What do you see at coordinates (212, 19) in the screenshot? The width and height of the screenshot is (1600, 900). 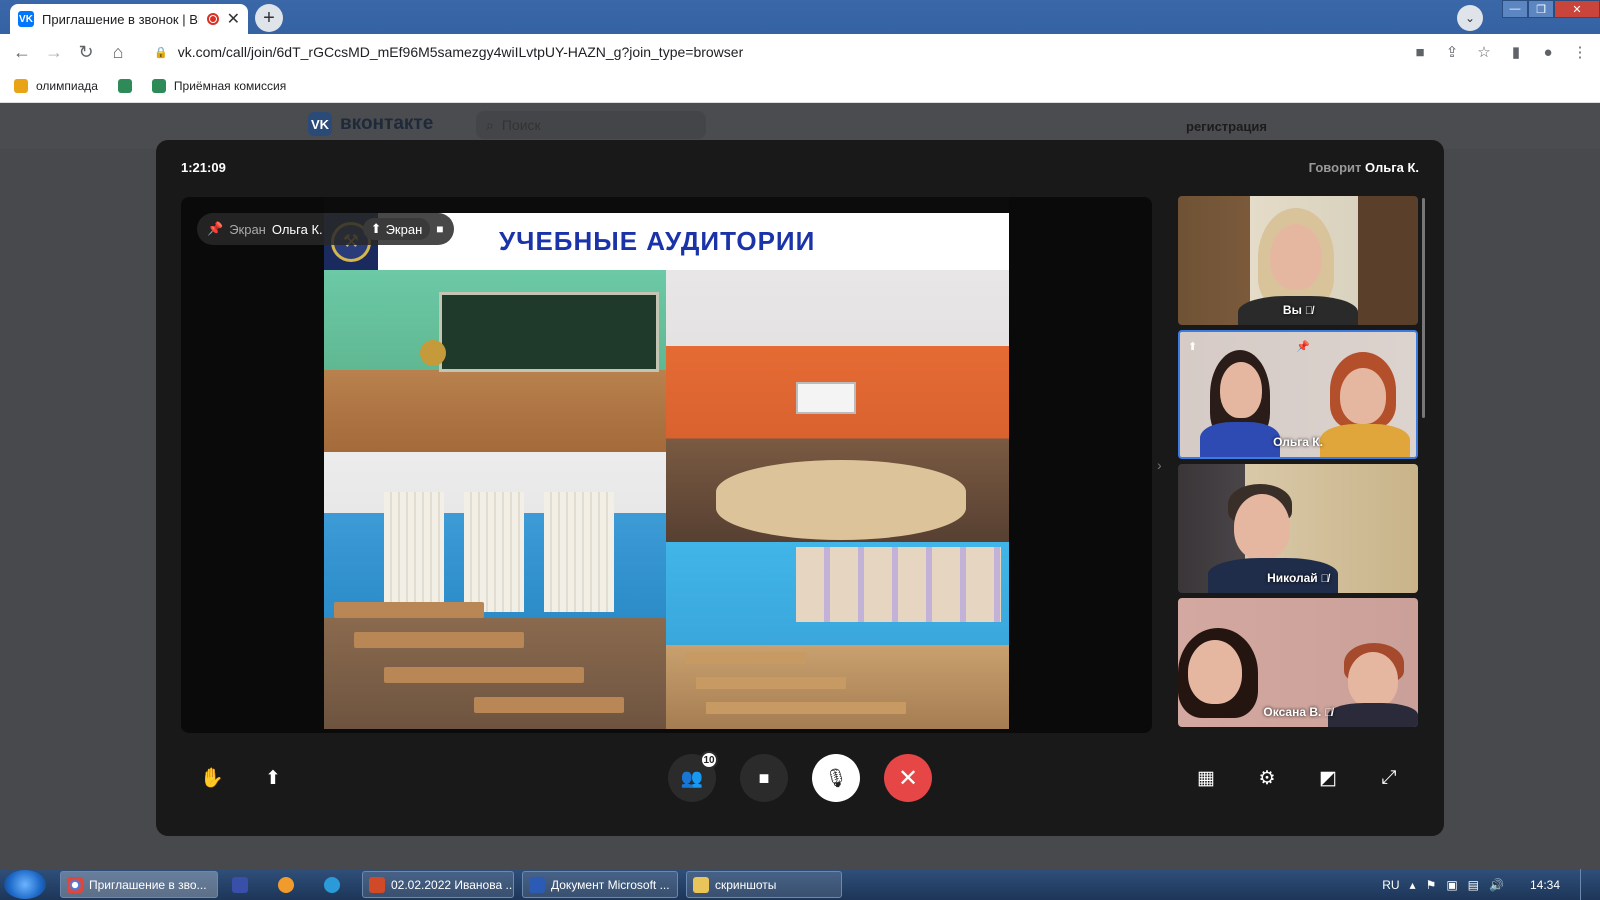 I see `recording-icon` at bounding box center [212, 19].